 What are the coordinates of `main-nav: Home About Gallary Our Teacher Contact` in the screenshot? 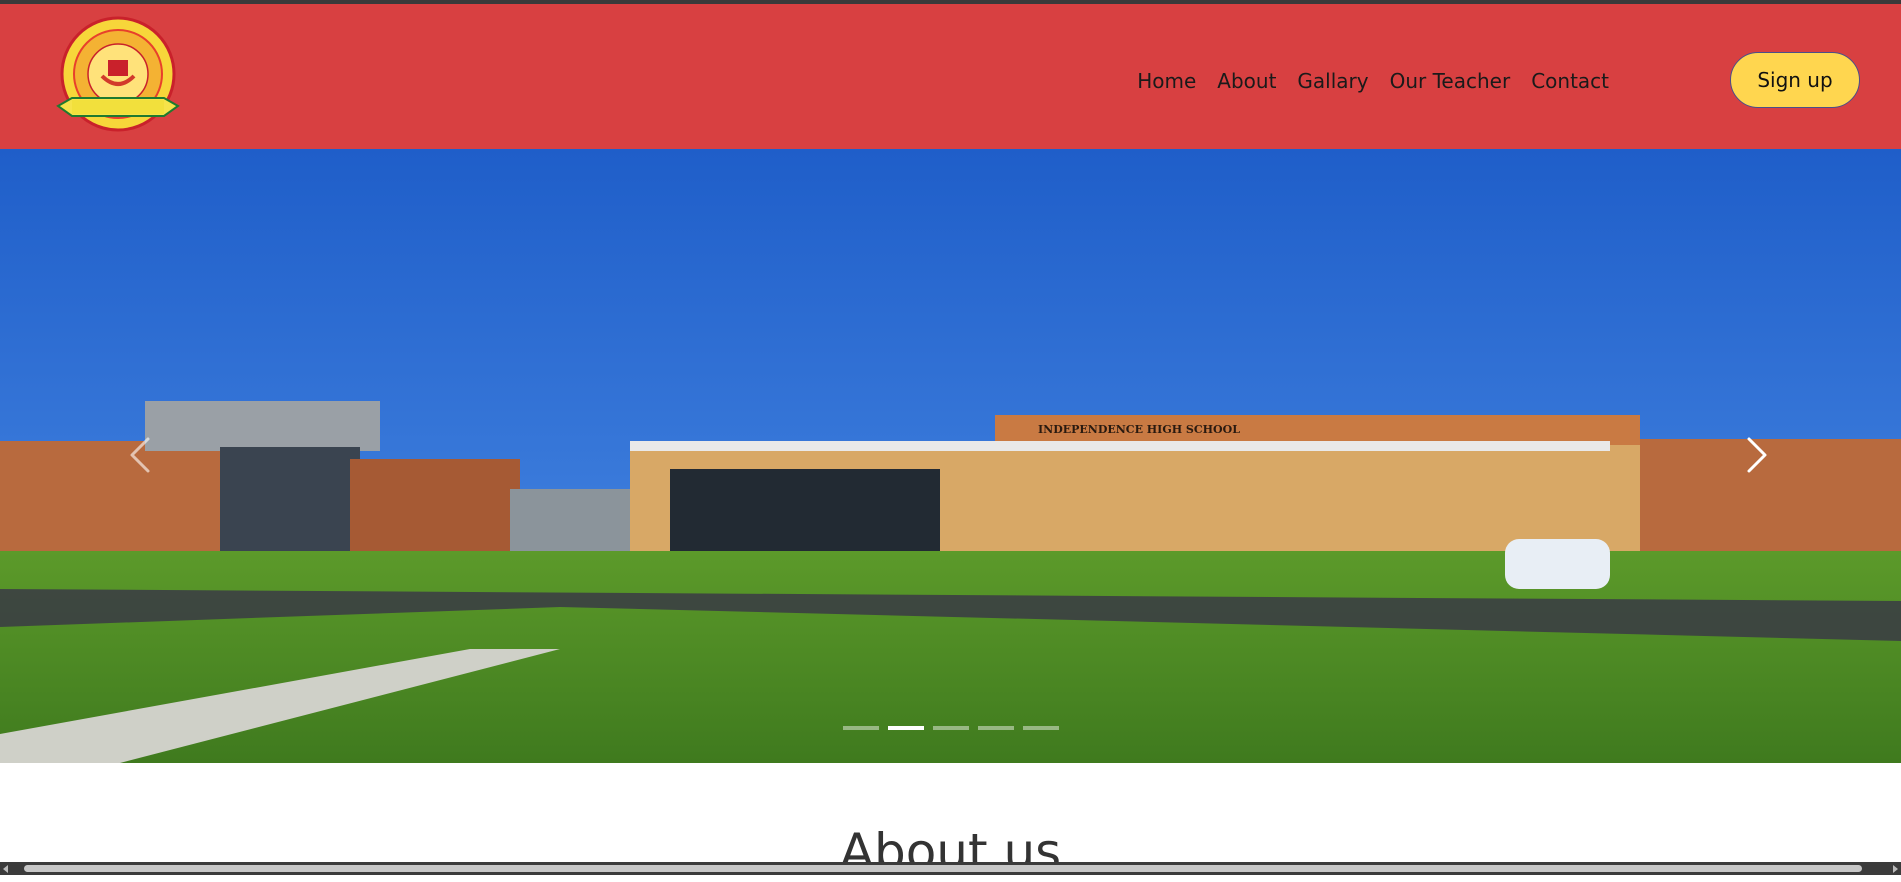 It's located at (1373, 81).